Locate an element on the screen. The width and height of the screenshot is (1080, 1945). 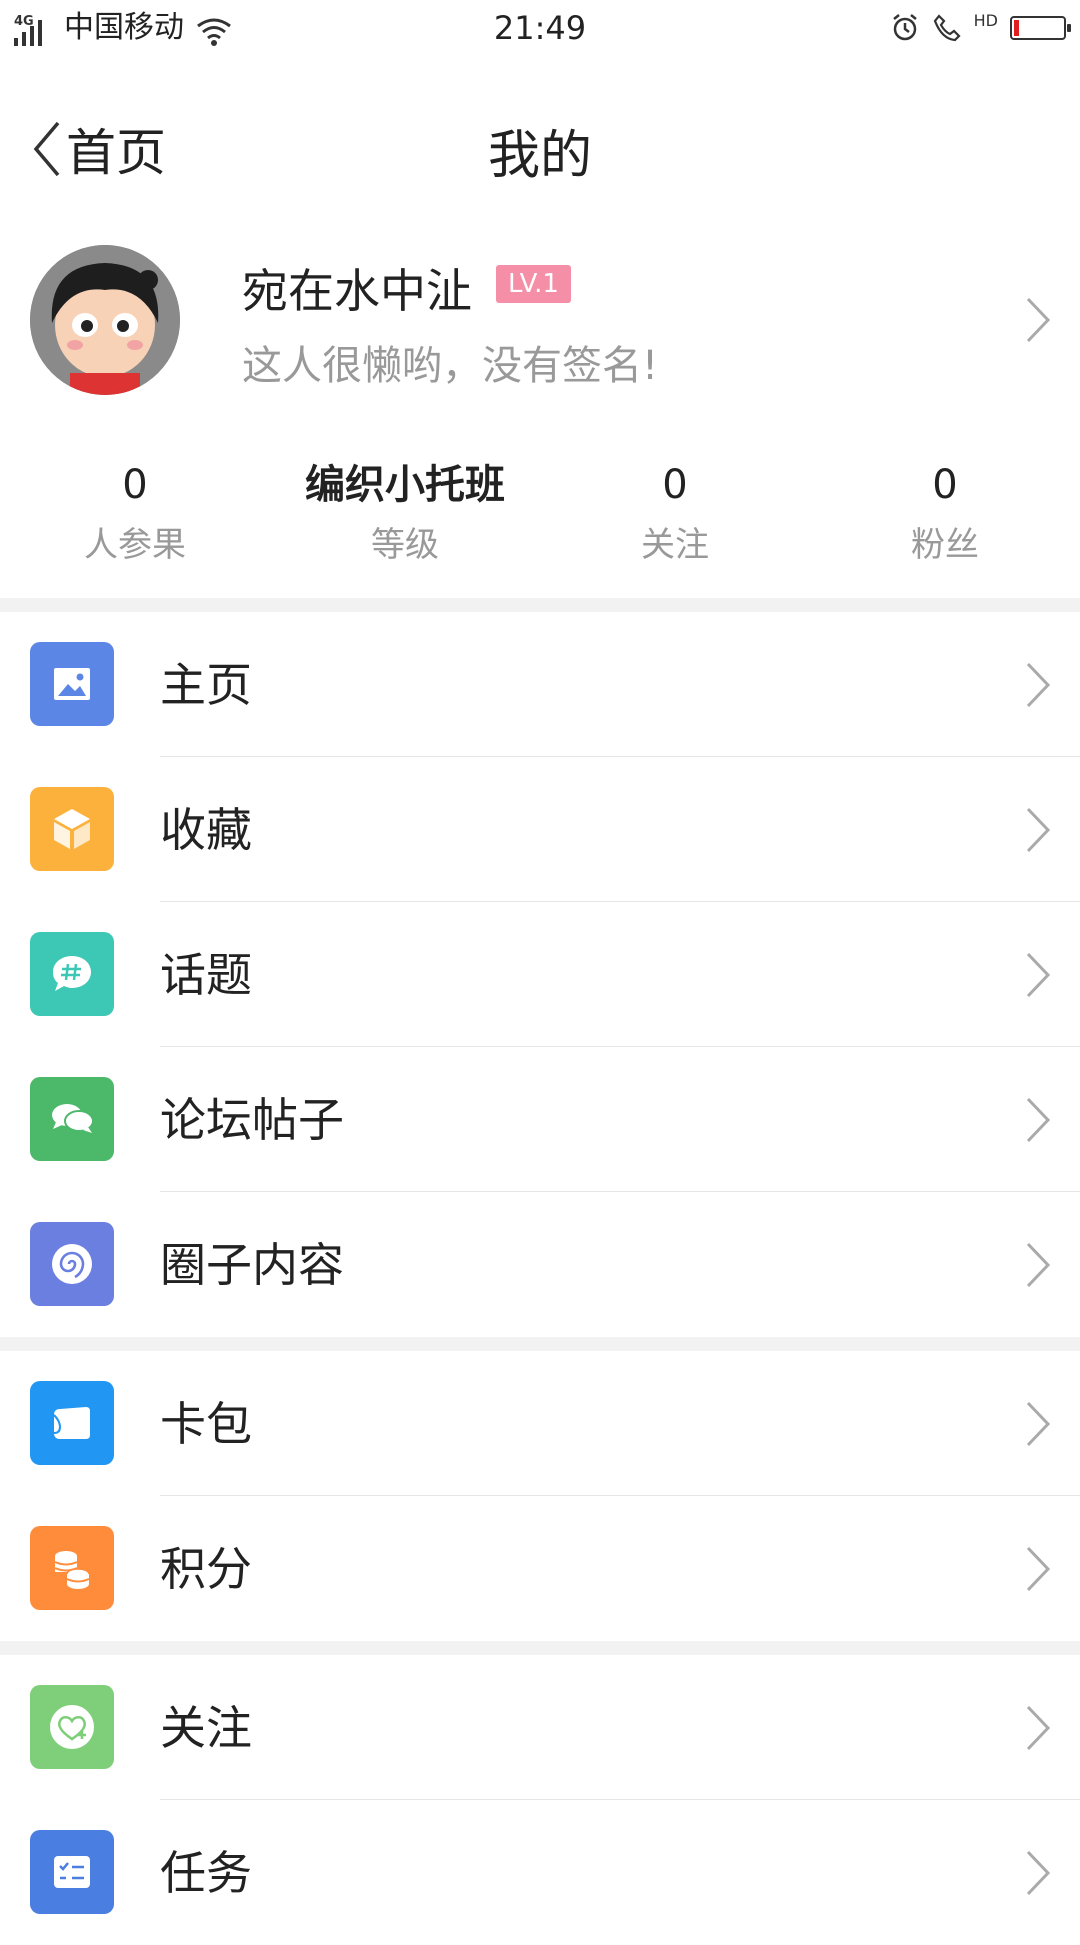
chat-bubbles-icon is located at coordinates (73, 1118).